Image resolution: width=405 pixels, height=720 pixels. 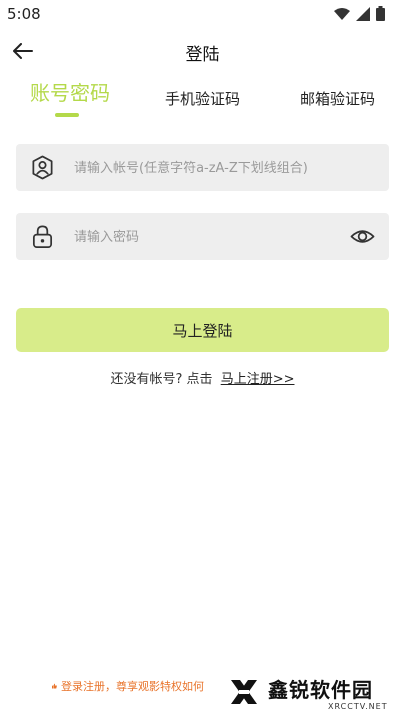 I want to click on register-prompt: 还没有帐号? 点击, so click(x=161, y=379).